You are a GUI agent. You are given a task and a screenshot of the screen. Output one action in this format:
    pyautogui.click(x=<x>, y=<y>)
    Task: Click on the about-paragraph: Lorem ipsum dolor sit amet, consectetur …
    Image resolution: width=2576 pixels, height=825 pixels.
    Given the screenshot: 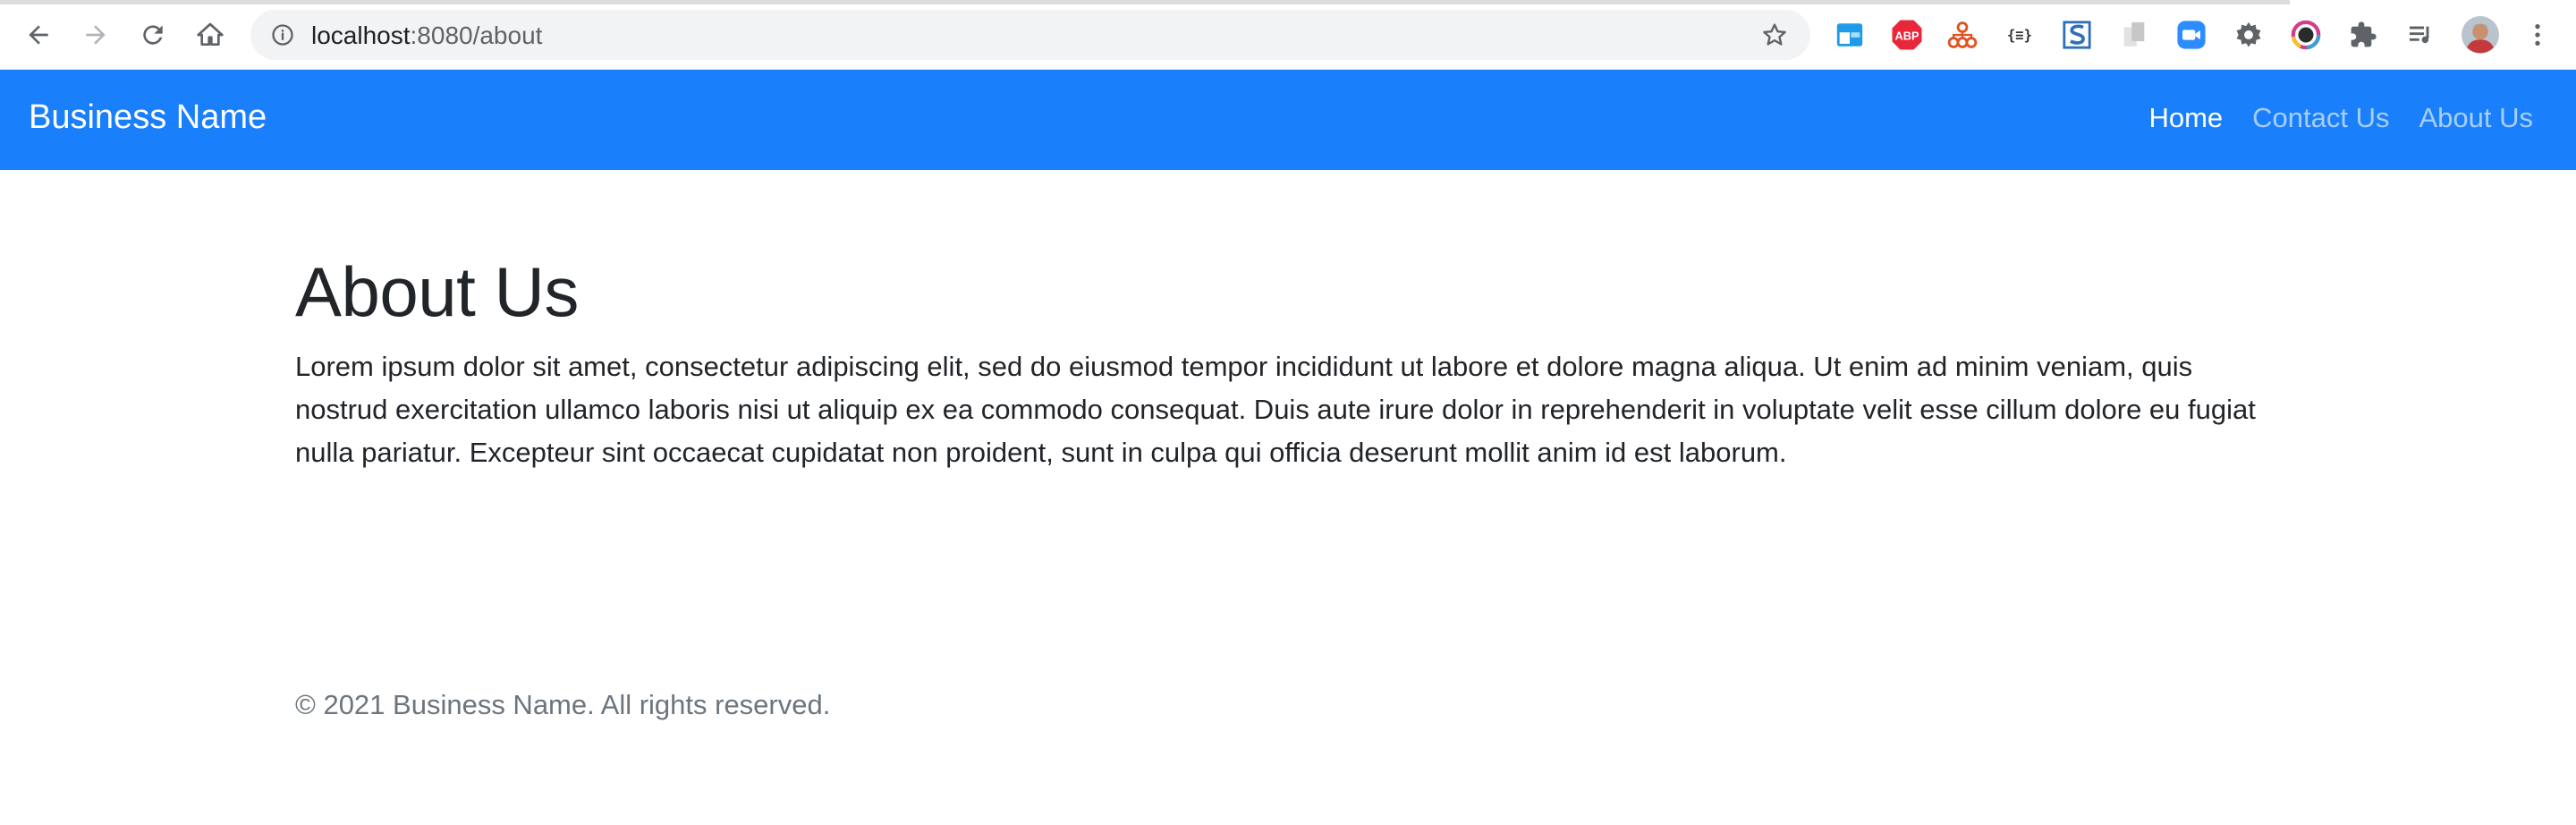 What is the action you would take?
    pyautogui.click(x=1275, y=409)
    